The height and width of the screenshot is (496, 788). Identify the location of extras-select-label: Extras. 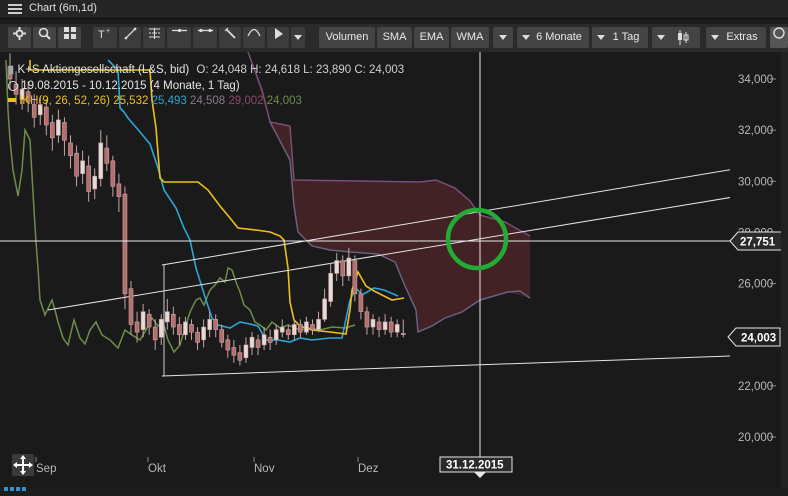
(742, 37).